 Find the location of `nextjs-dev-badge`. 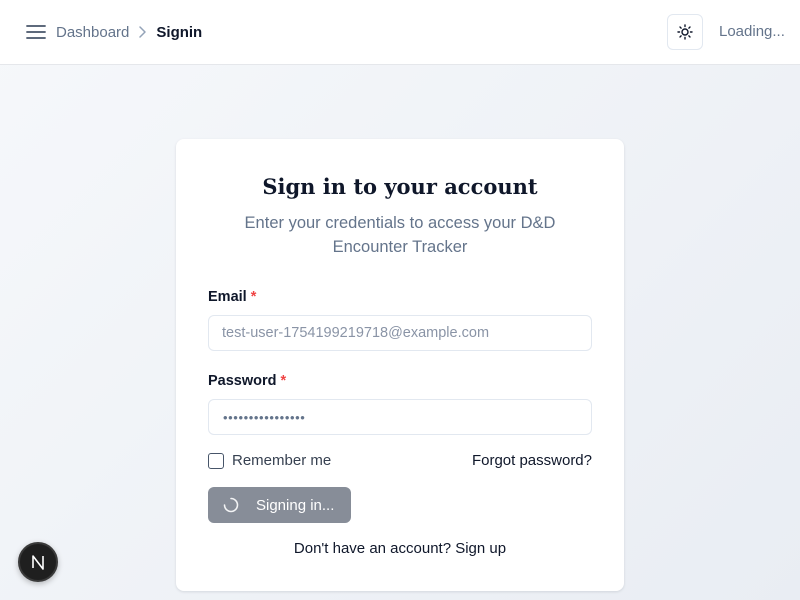

nextjs-dev-badge is located at coordinates (38, 562).